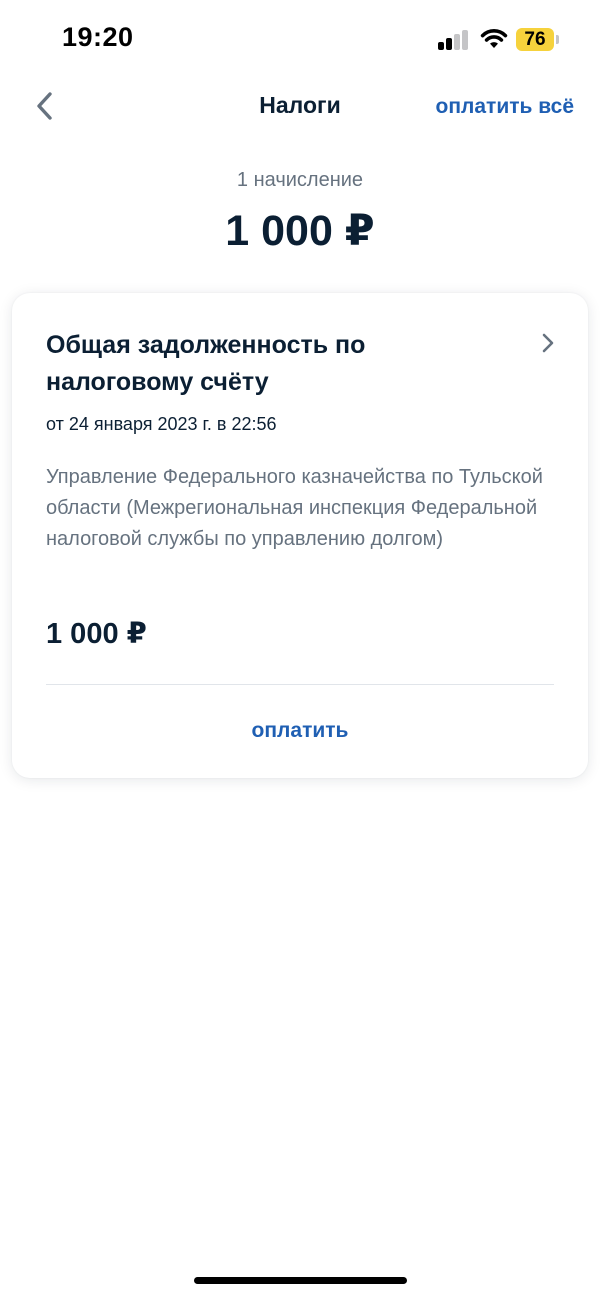 The image size is (600, 1297). I want to click on chevron-right-icon, so click(548, 343).